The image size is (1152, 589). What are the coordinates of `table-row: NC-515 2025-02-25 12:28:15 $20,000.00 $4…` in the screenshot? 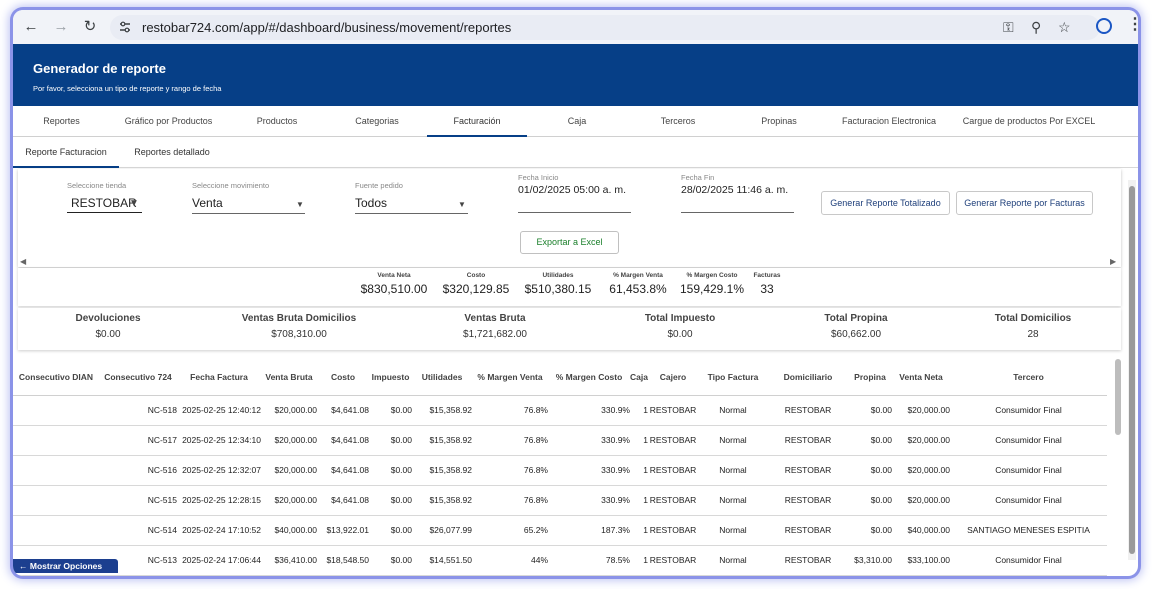 It's located at (560, 500).